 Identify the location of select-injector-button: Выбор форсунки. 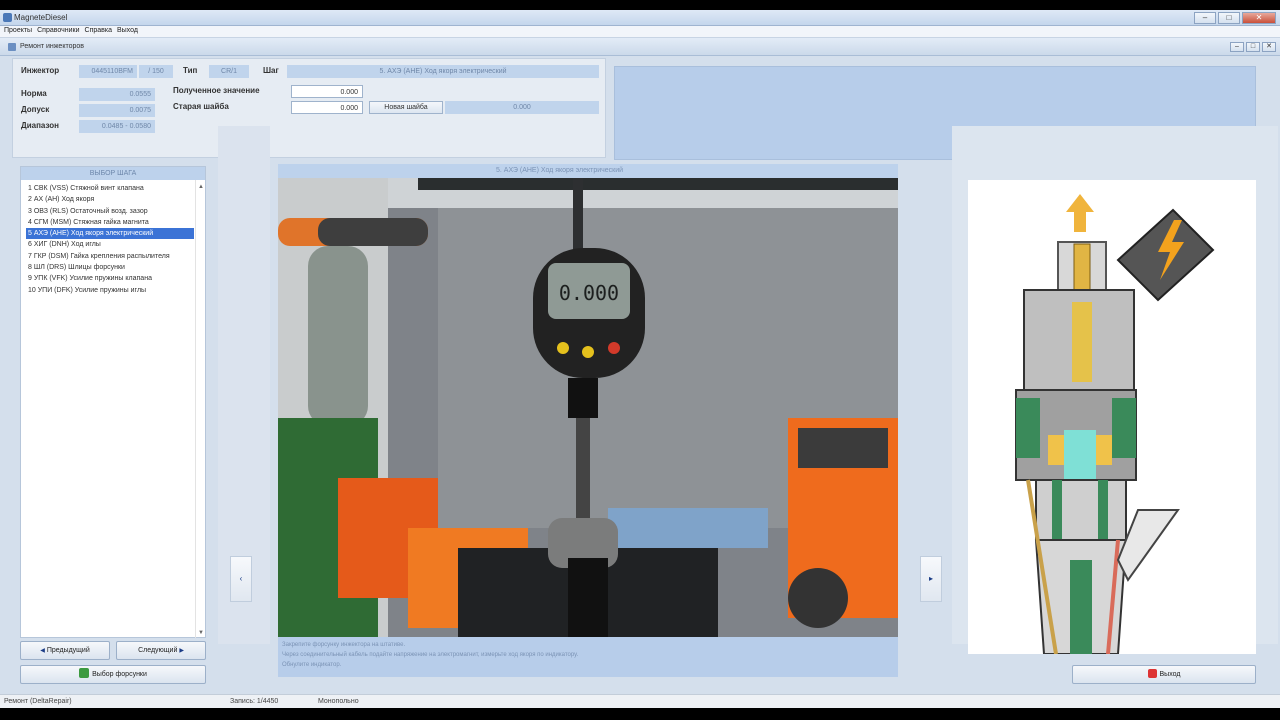
(113, 674).